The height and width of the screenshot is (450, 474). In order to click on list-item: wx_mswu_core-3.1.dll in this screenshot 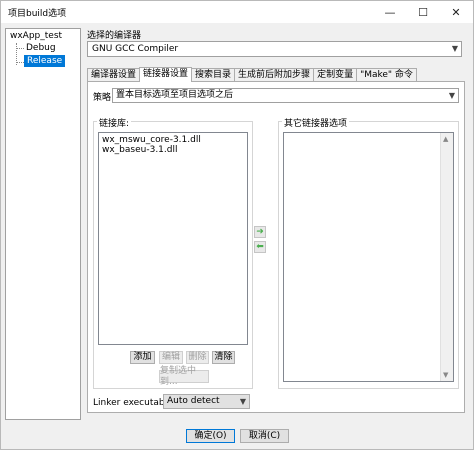, I will do `click(151, 140)`.